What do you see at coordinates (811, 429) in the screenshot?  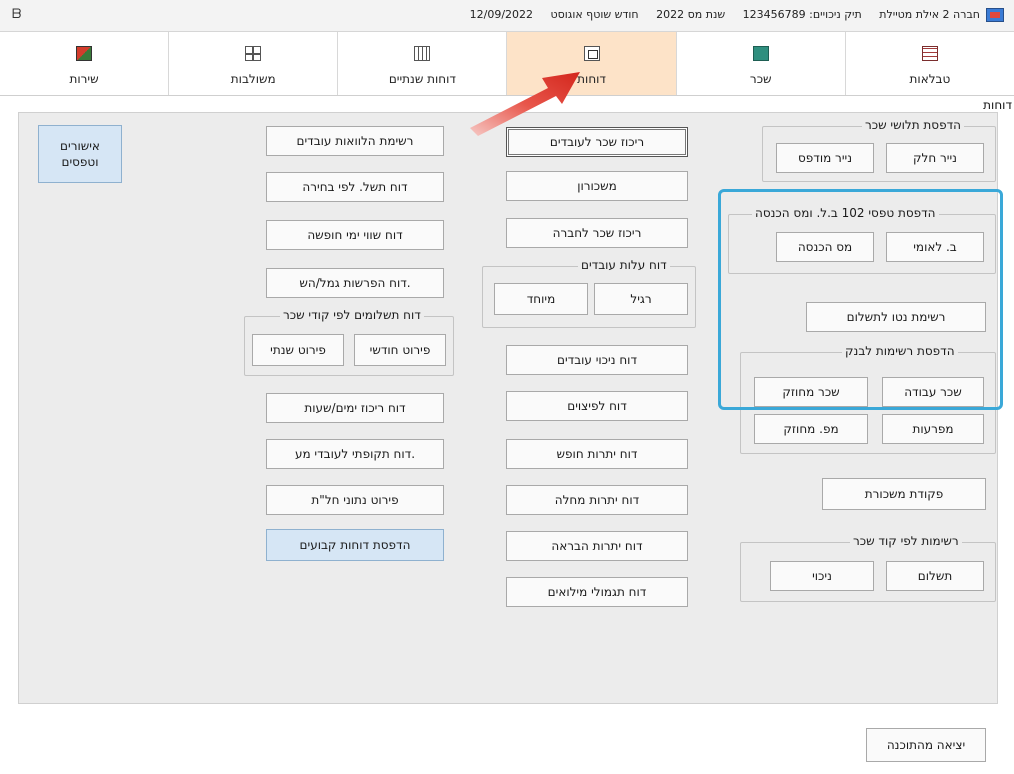 I see `reinforced-pension-button: מפ. מחוזק` at bounding box center [811, 429].